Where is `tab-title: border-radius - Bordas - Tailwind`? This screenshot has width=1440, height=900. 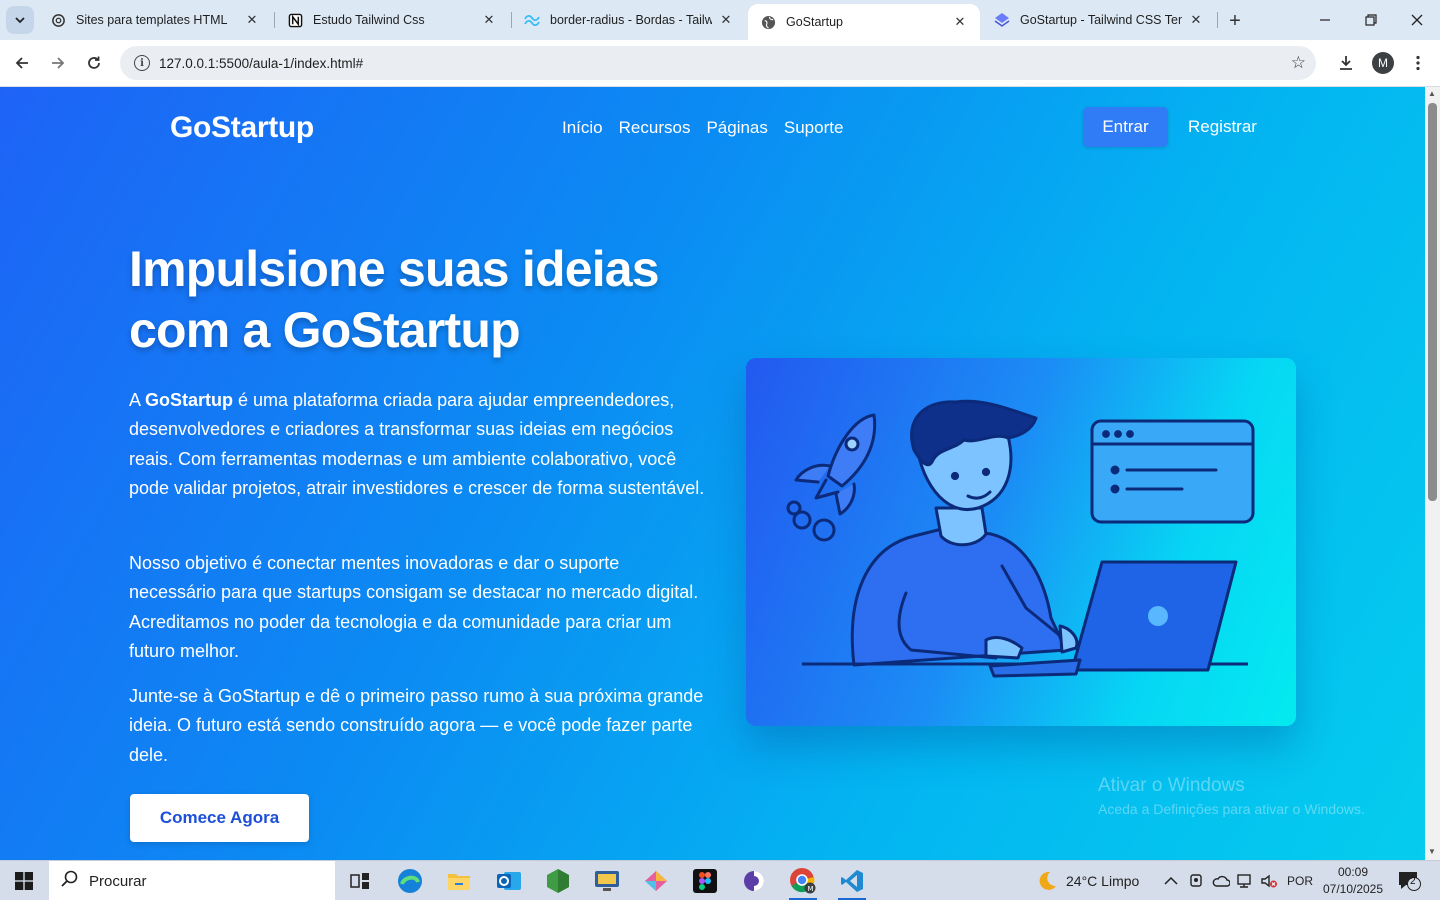 tab-title: border-radius - Bordas - Tailwind is located at coordinates (631, 20).